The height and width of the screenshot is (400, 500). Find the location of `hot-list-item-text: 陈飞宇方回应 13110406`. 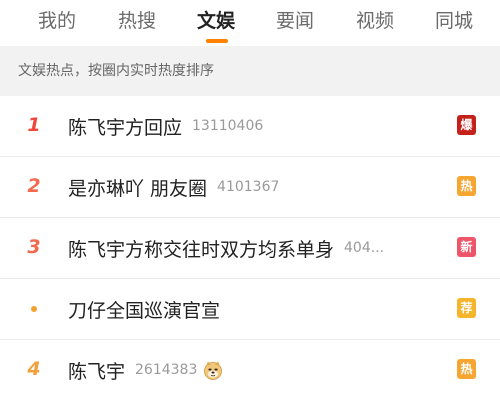

hot-list-item-text: 陈飞宇方回应 13110406 is located at coordinates (252, 126).